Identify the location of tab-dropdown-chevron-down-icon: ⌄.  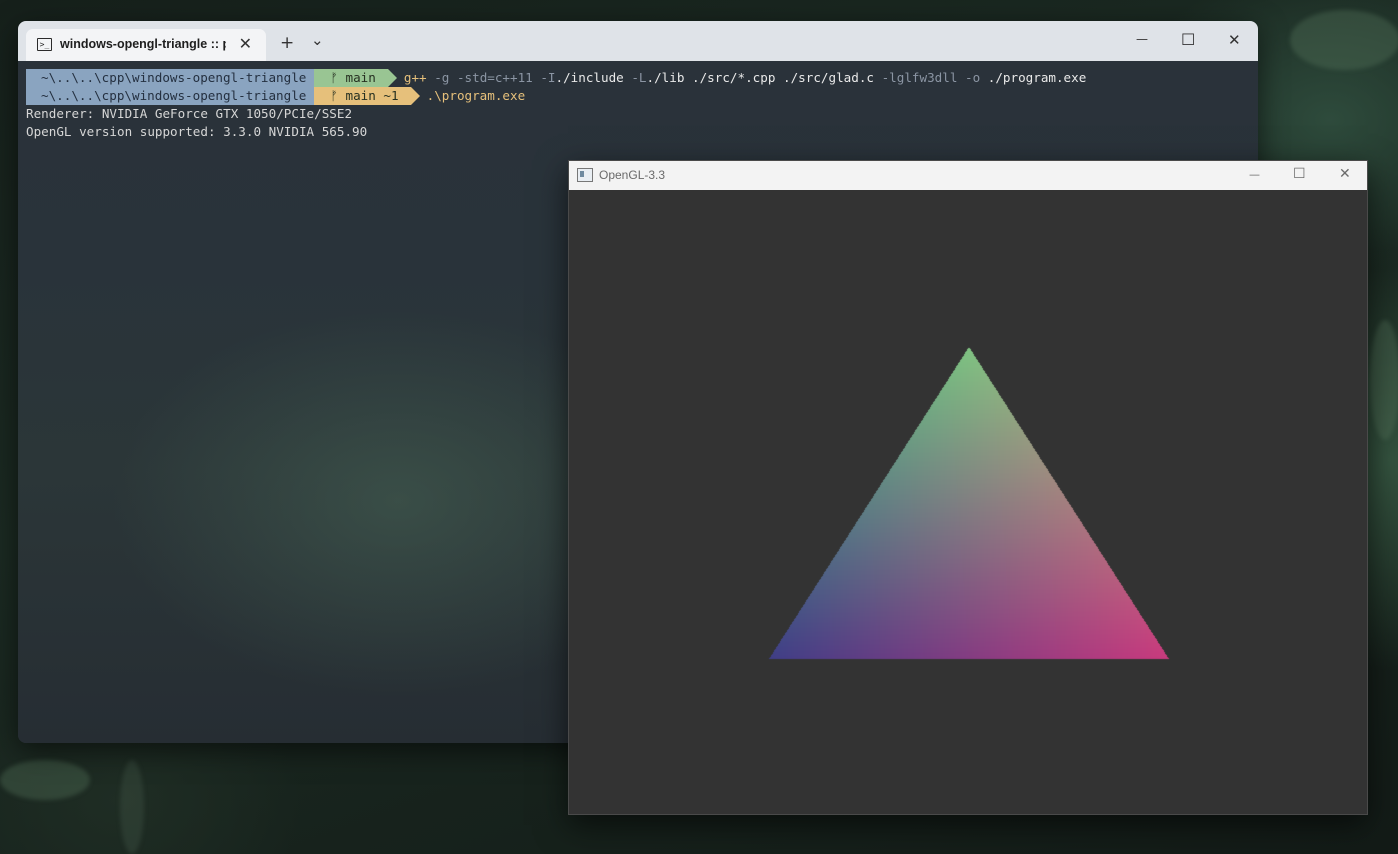
(317, 40).